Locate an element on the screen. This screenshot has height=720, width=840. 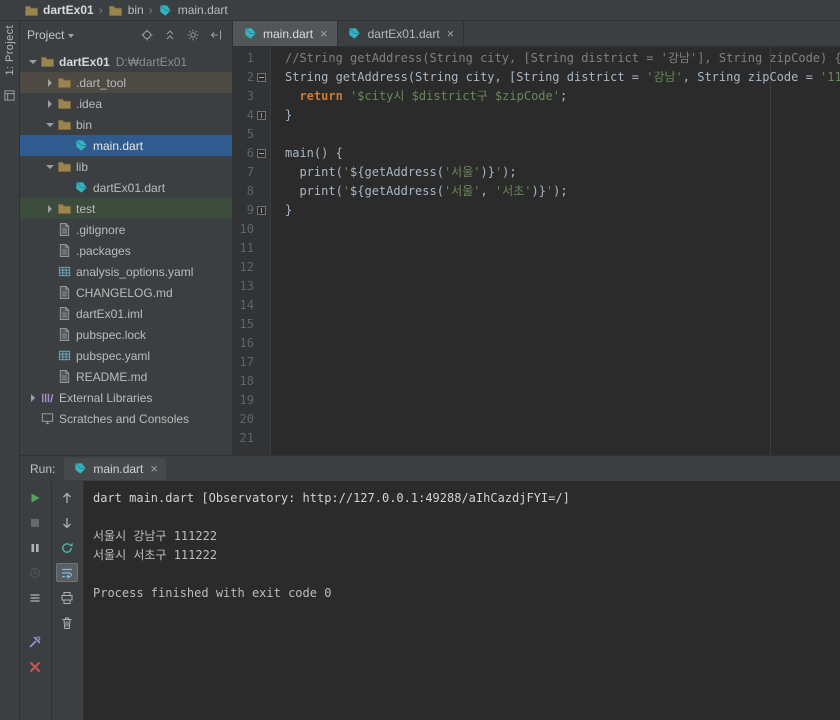
tree-item-test: test is located at coordinates (126, 208).